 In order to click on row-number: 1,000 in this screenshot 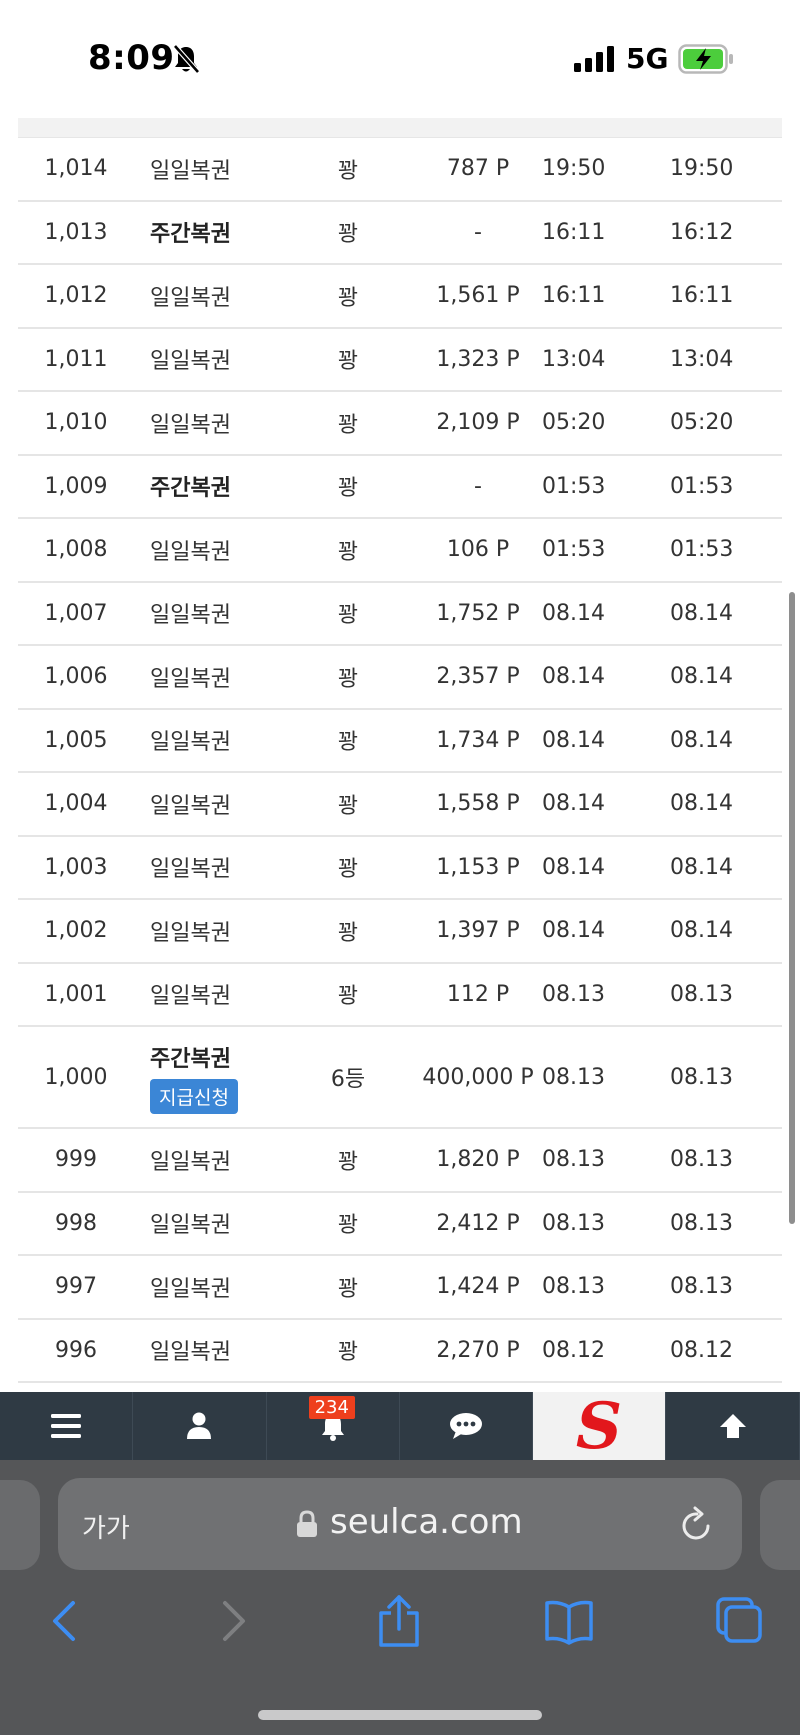, I will do `click(76, 1077)`.